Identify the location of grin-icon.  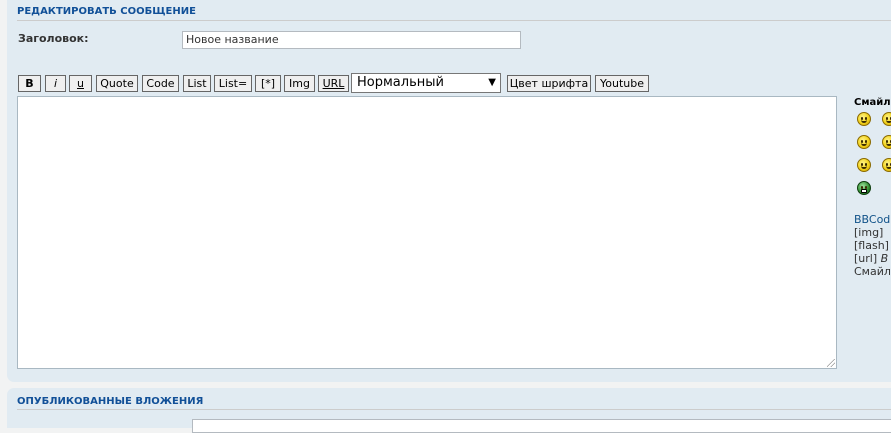
(864, 188).